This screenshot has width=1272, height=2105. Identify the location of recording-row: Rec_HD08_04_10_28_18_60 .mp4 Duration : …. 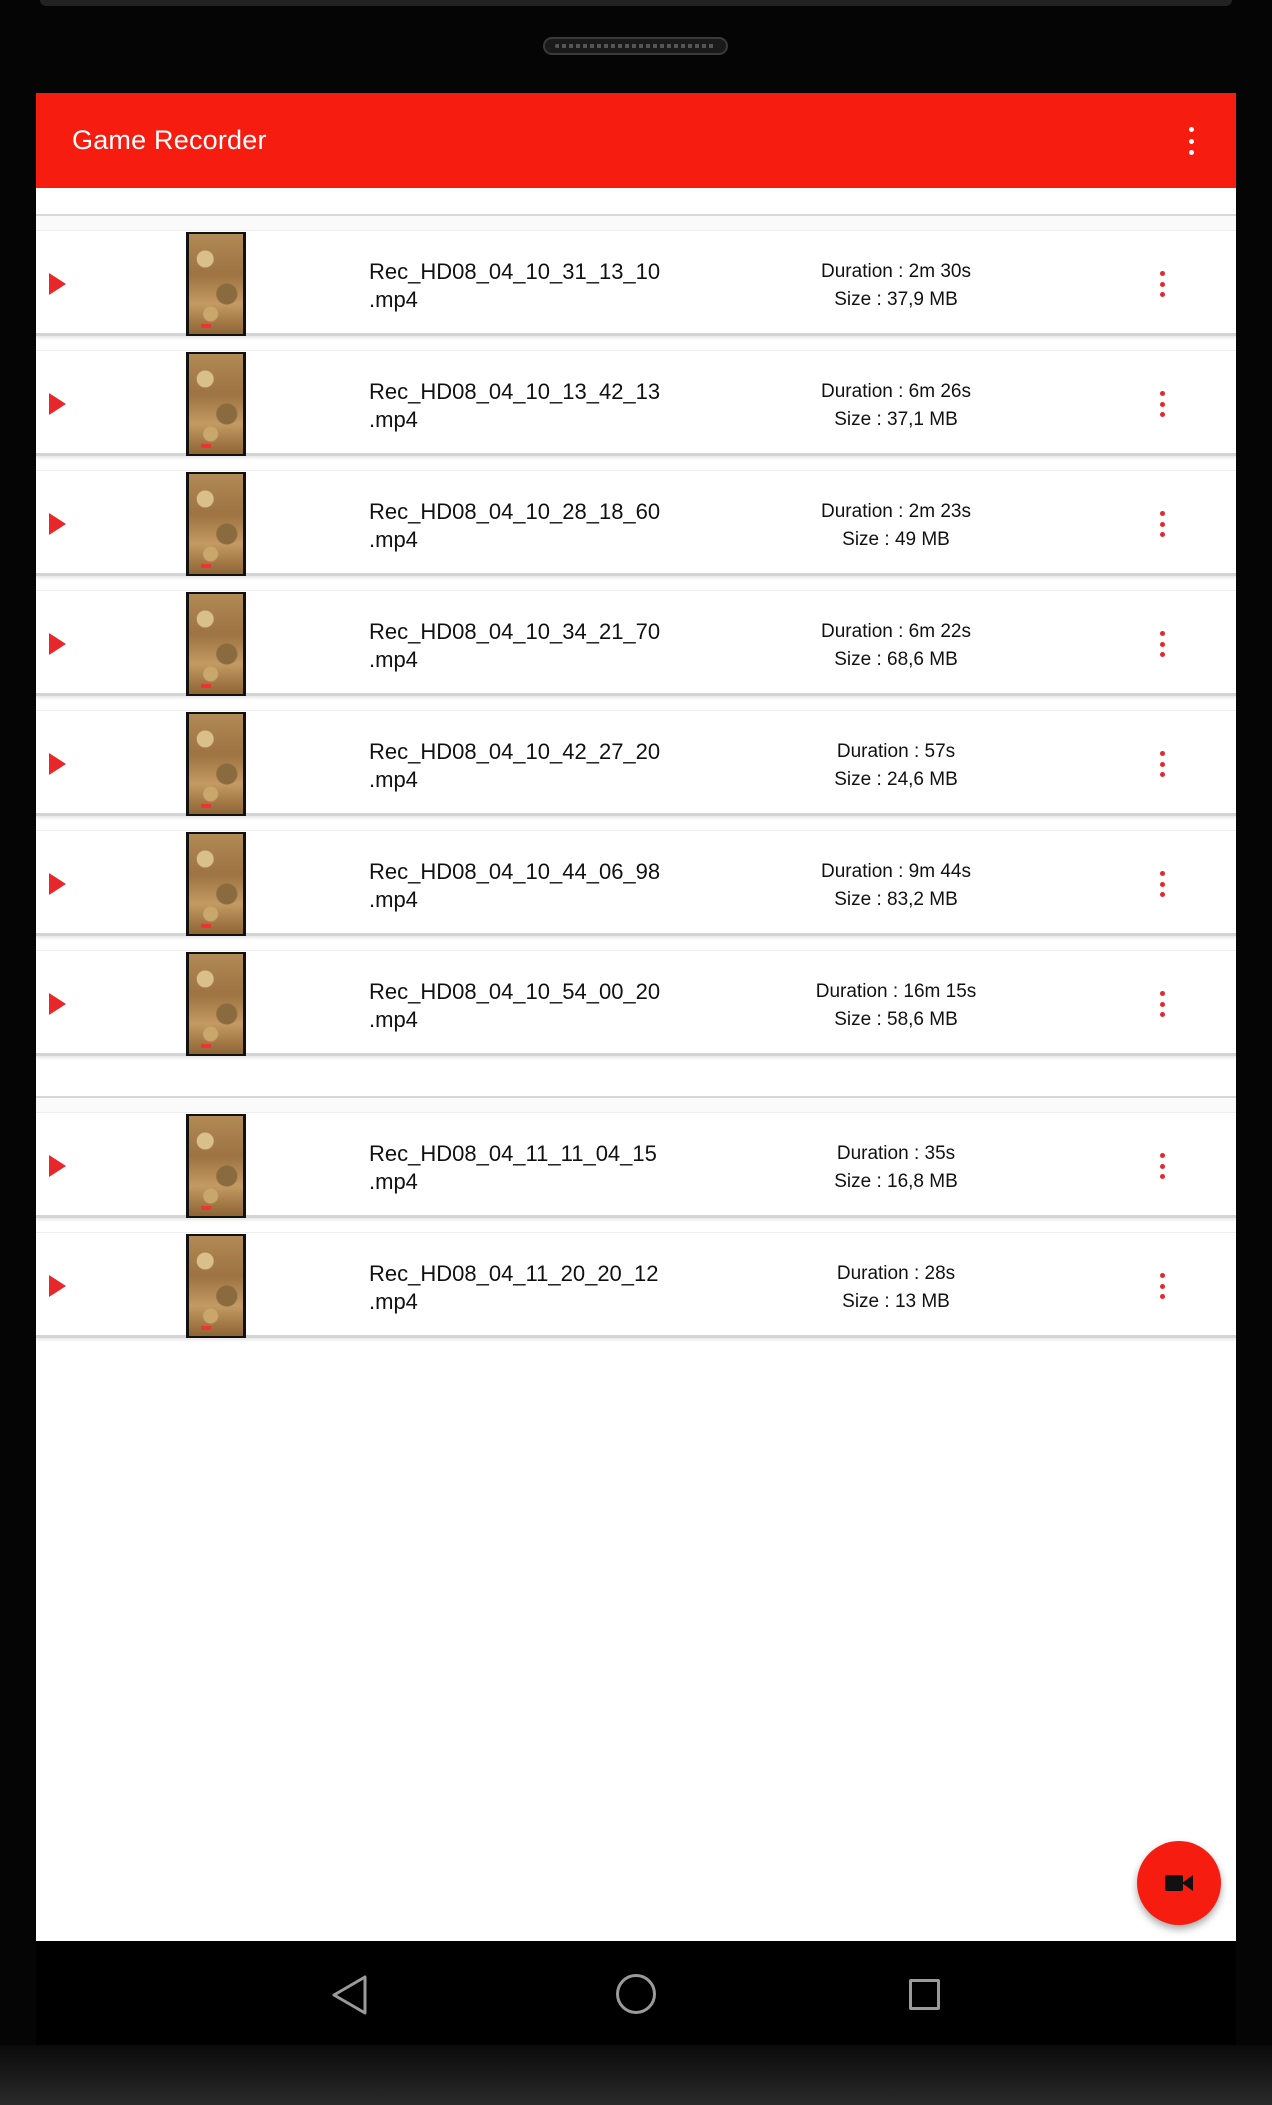
(636, 523).